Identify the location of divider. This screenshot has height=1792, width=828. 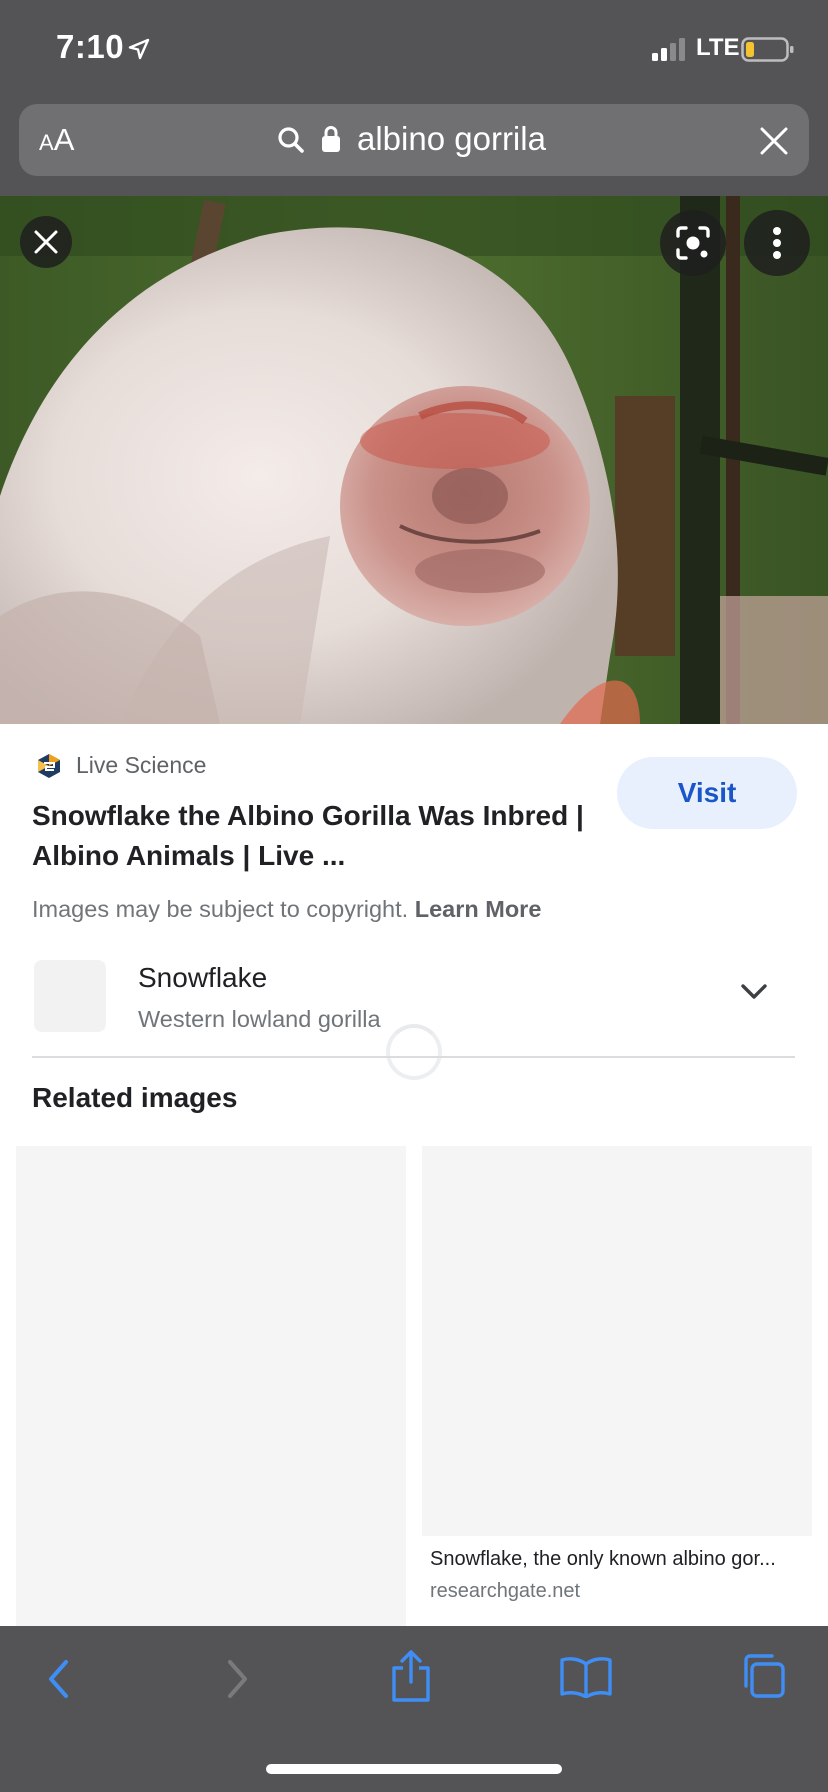
(413, 1057).